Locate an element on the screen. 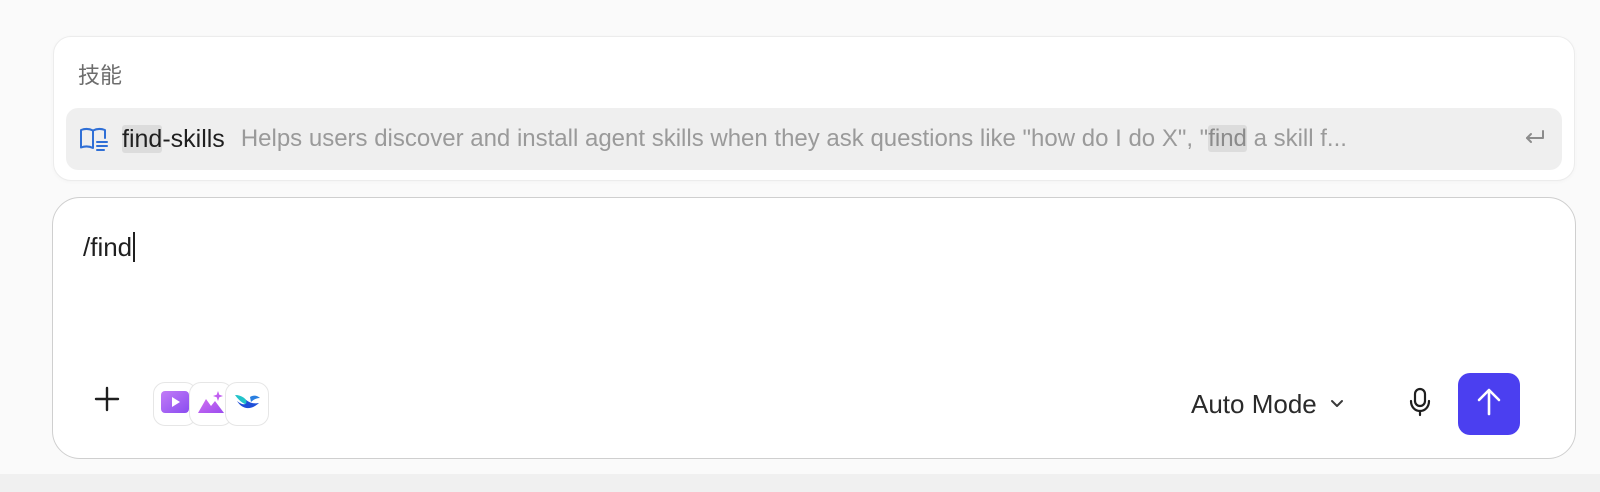  text-caret is located at coordinates (134, 247).